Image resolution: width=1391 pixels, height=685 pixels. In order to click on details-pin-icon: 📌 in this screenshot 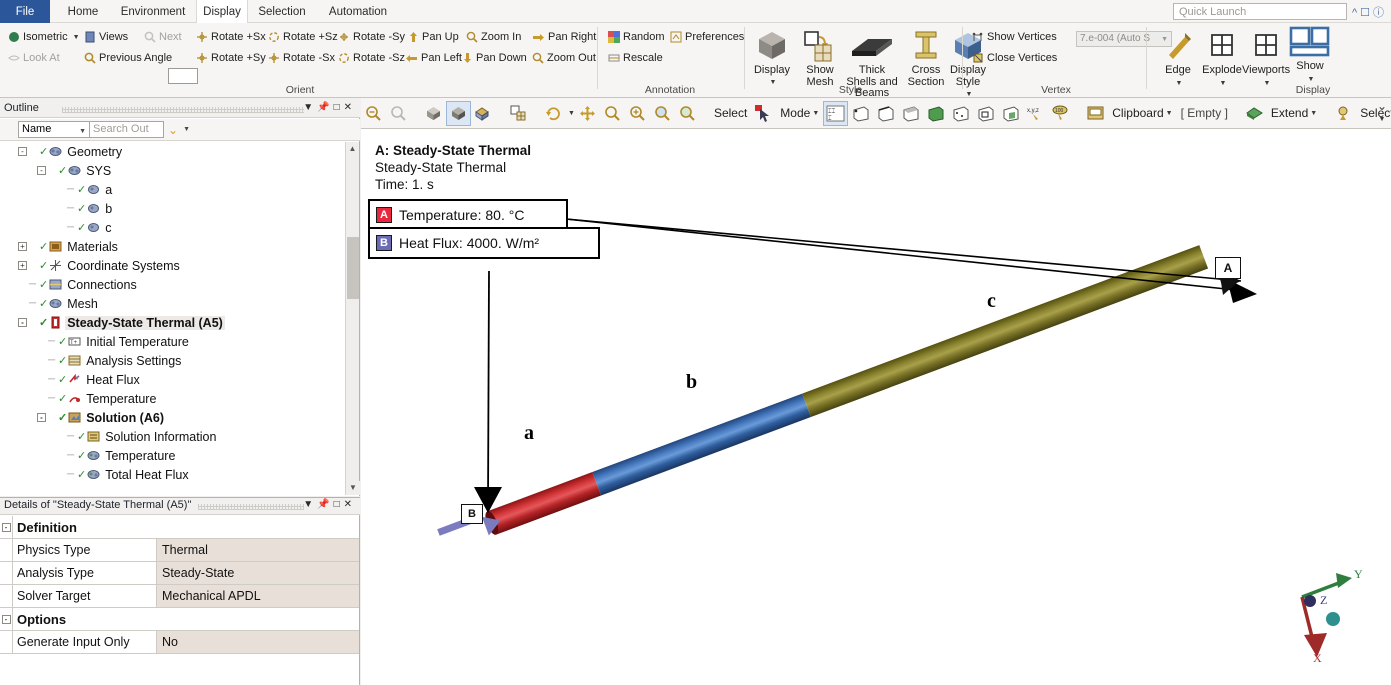, I will do `click(325, 504)`.